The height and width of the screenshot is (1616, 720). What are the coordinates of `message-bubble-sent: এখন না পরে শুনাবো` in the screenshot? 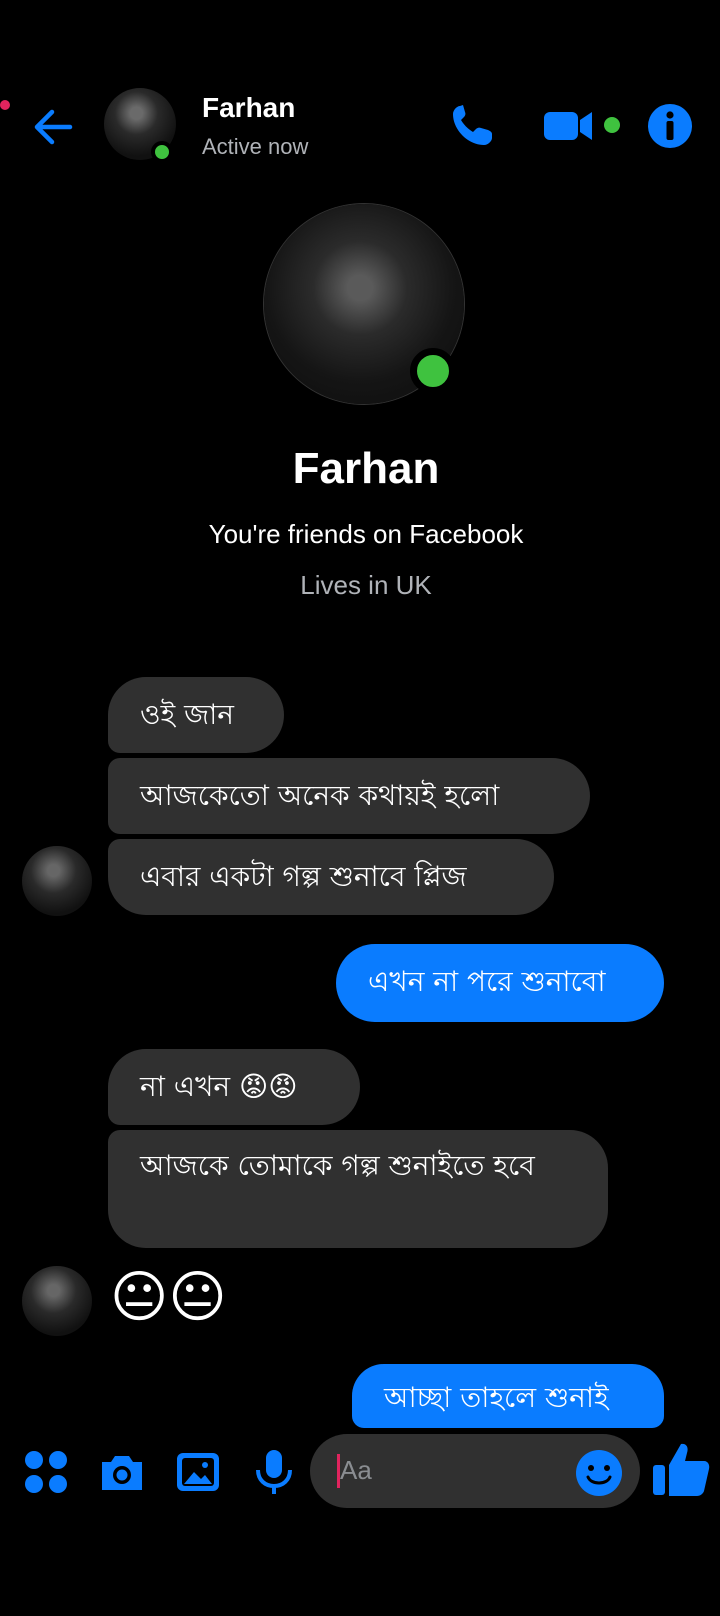 It's located at (500, 983).